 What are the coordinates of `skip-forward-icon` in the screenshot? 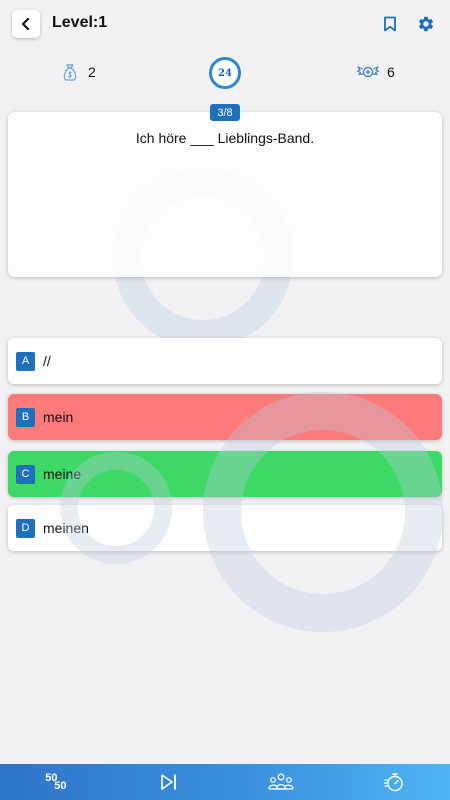 It's located at (168, 782).